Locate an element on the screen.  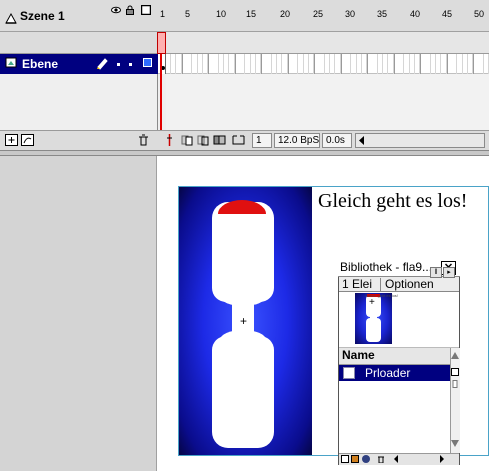
ruler-label: 25 is located at coordinates (318, 14).